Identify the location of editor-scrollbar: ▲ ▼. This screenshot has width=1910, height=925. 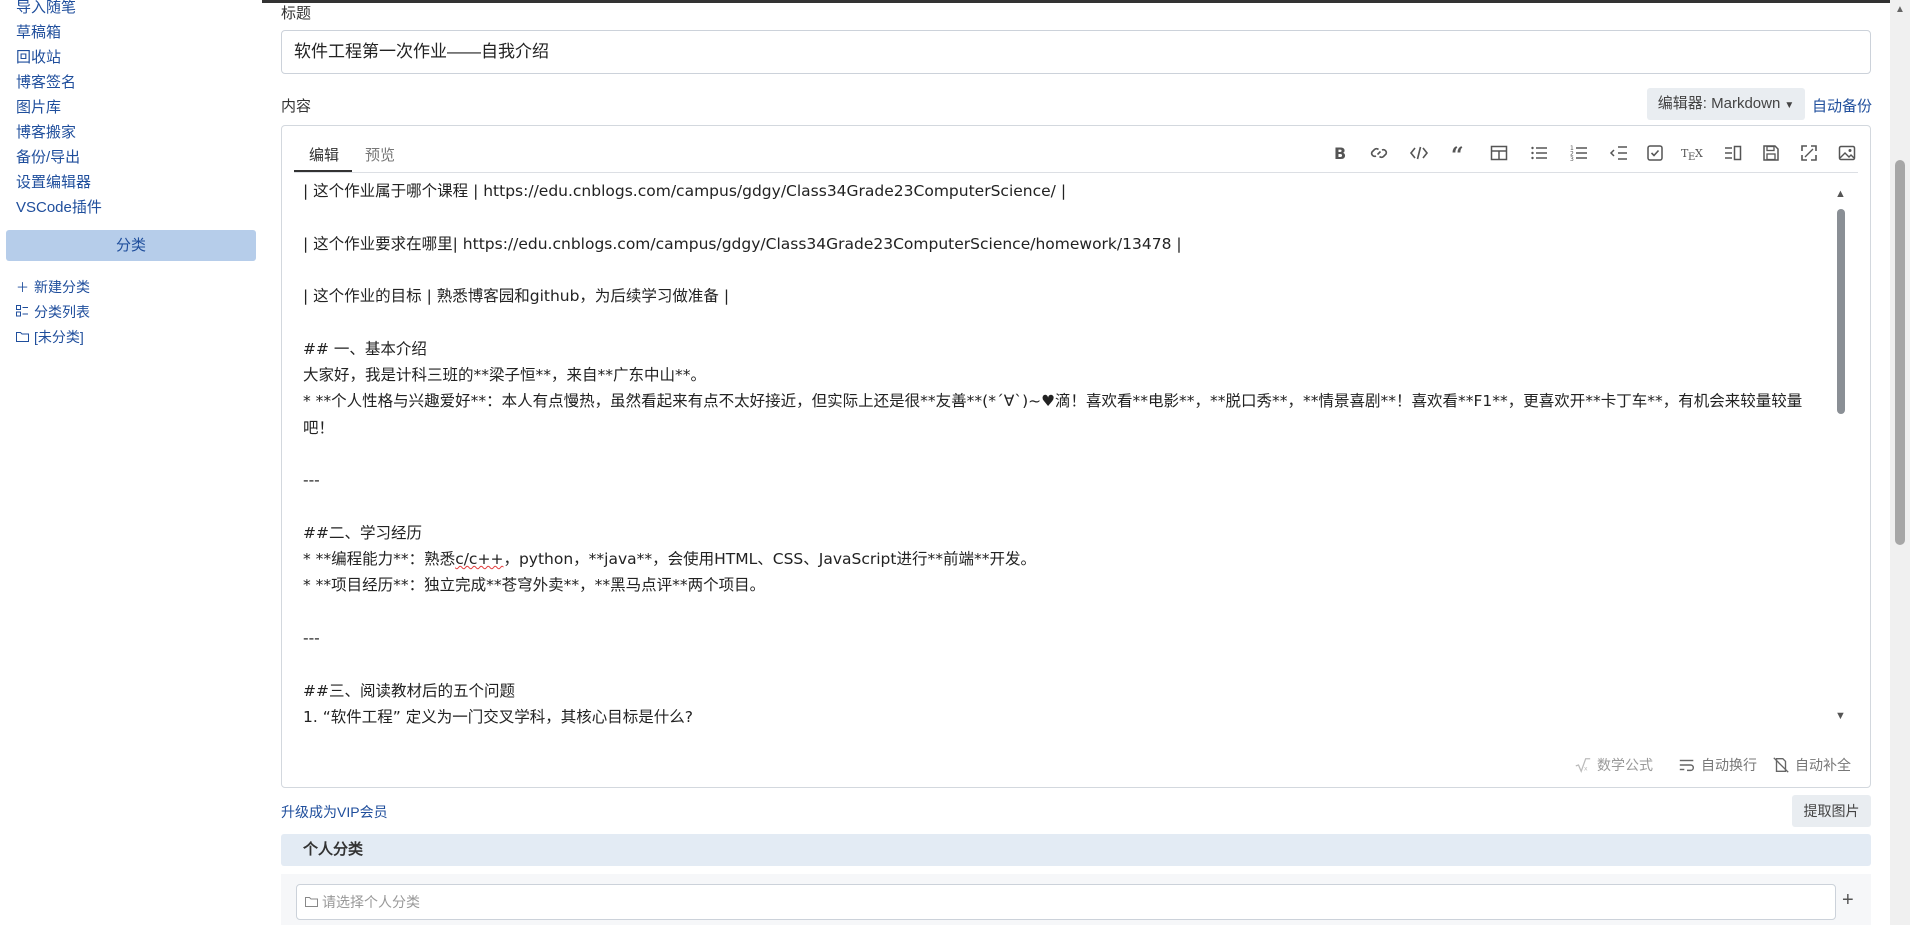
(1841, 456).